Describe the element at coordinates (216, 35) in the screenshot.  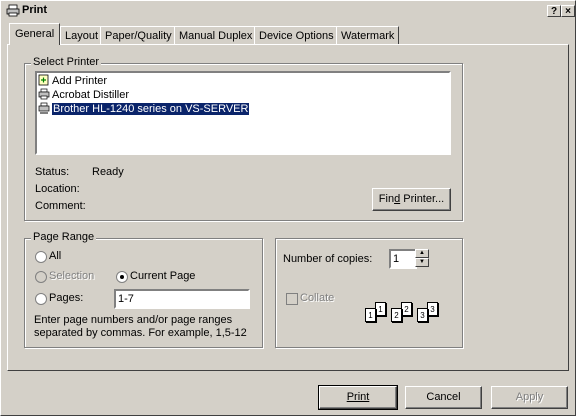
I see `tab-manual-duplex: Manual Duplex` at that location.